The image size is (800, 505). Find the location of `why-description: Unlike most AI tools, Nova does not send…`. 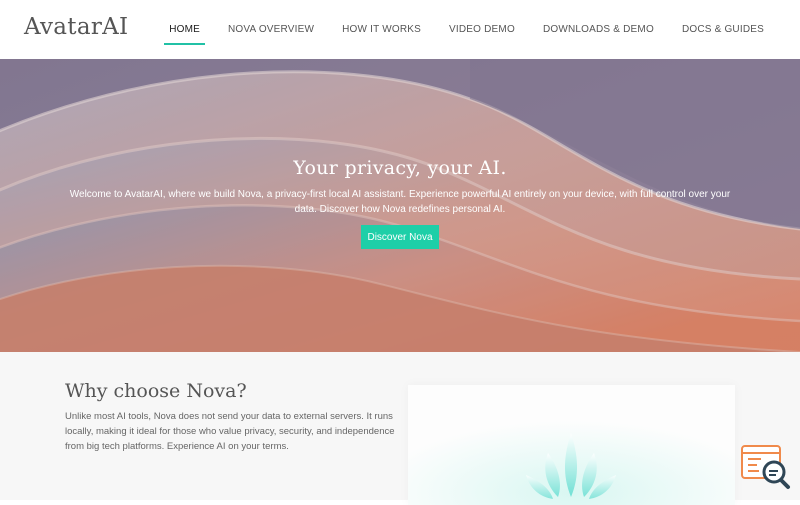

why-description: Unlike most AI tools, Nova does not send… is located at coordinates (230, 431).